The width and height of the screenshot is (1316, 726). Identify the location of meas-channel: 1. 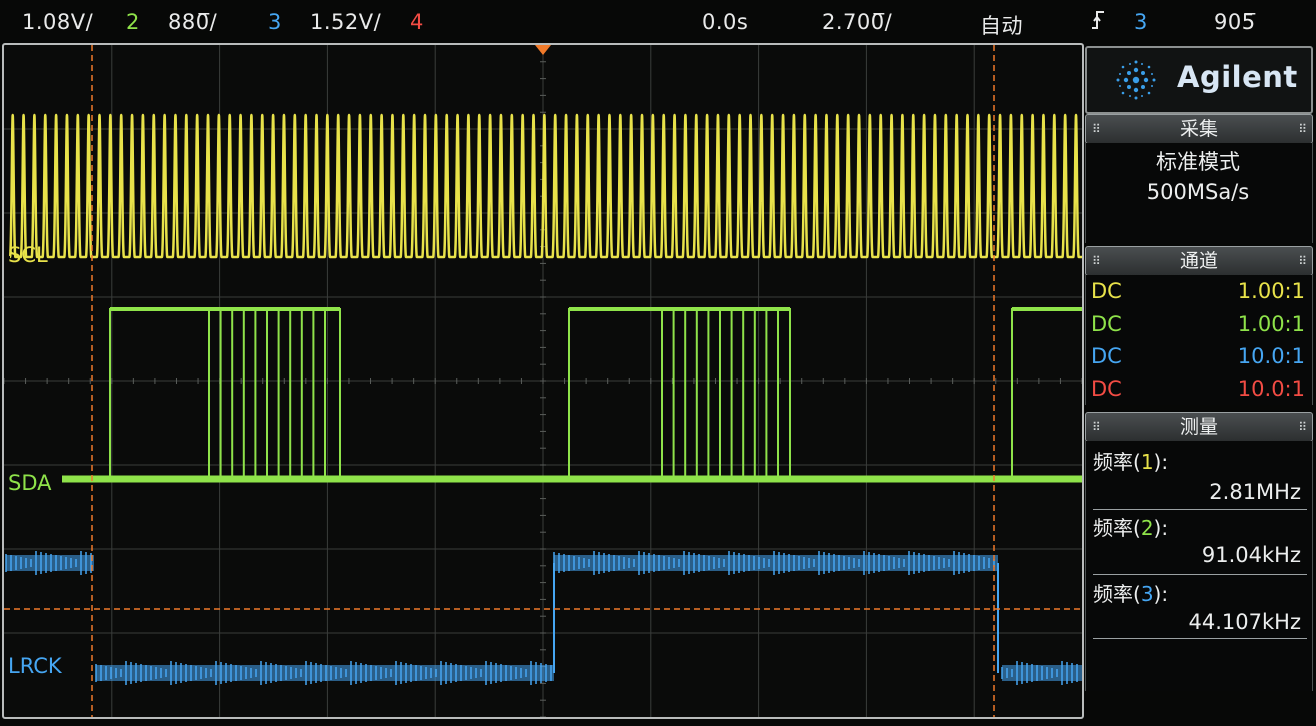
(1147, 462).